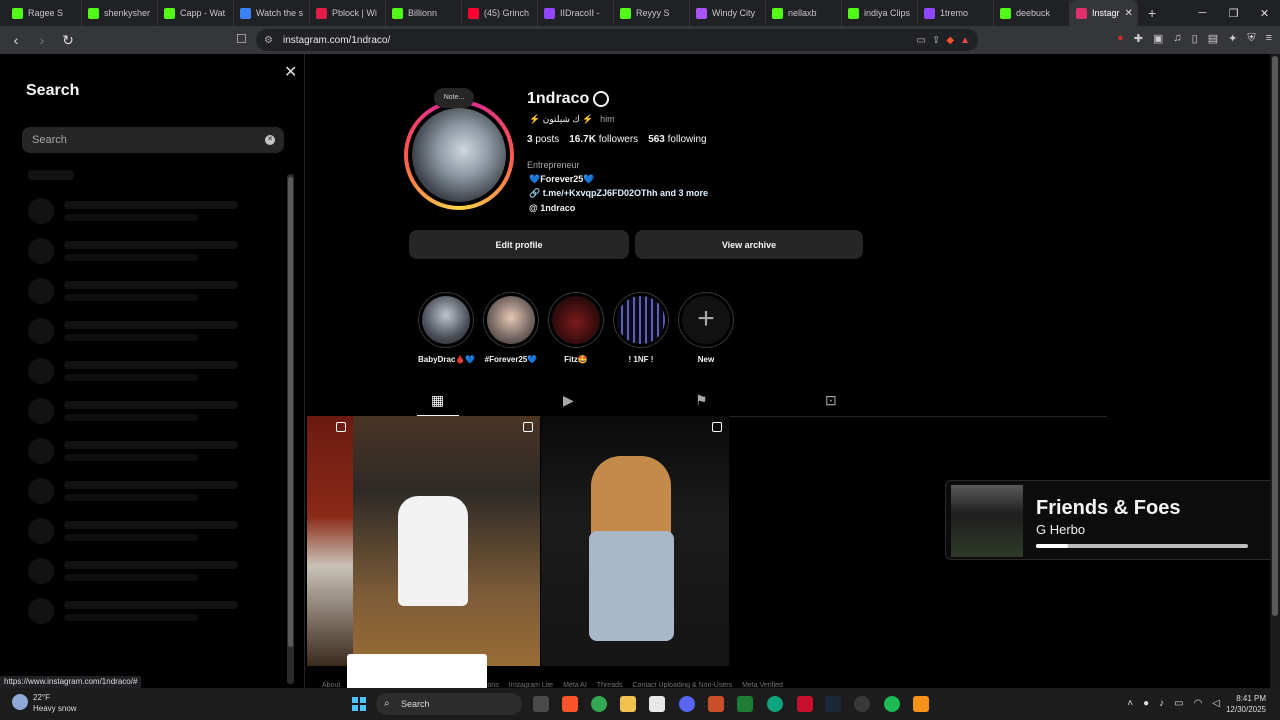 The image size is (1280, 720). What do you see at coordinates (1032, 13) in the screenshot?
I see `browser-tab: deebuck` at bounding box center [1032, 13].